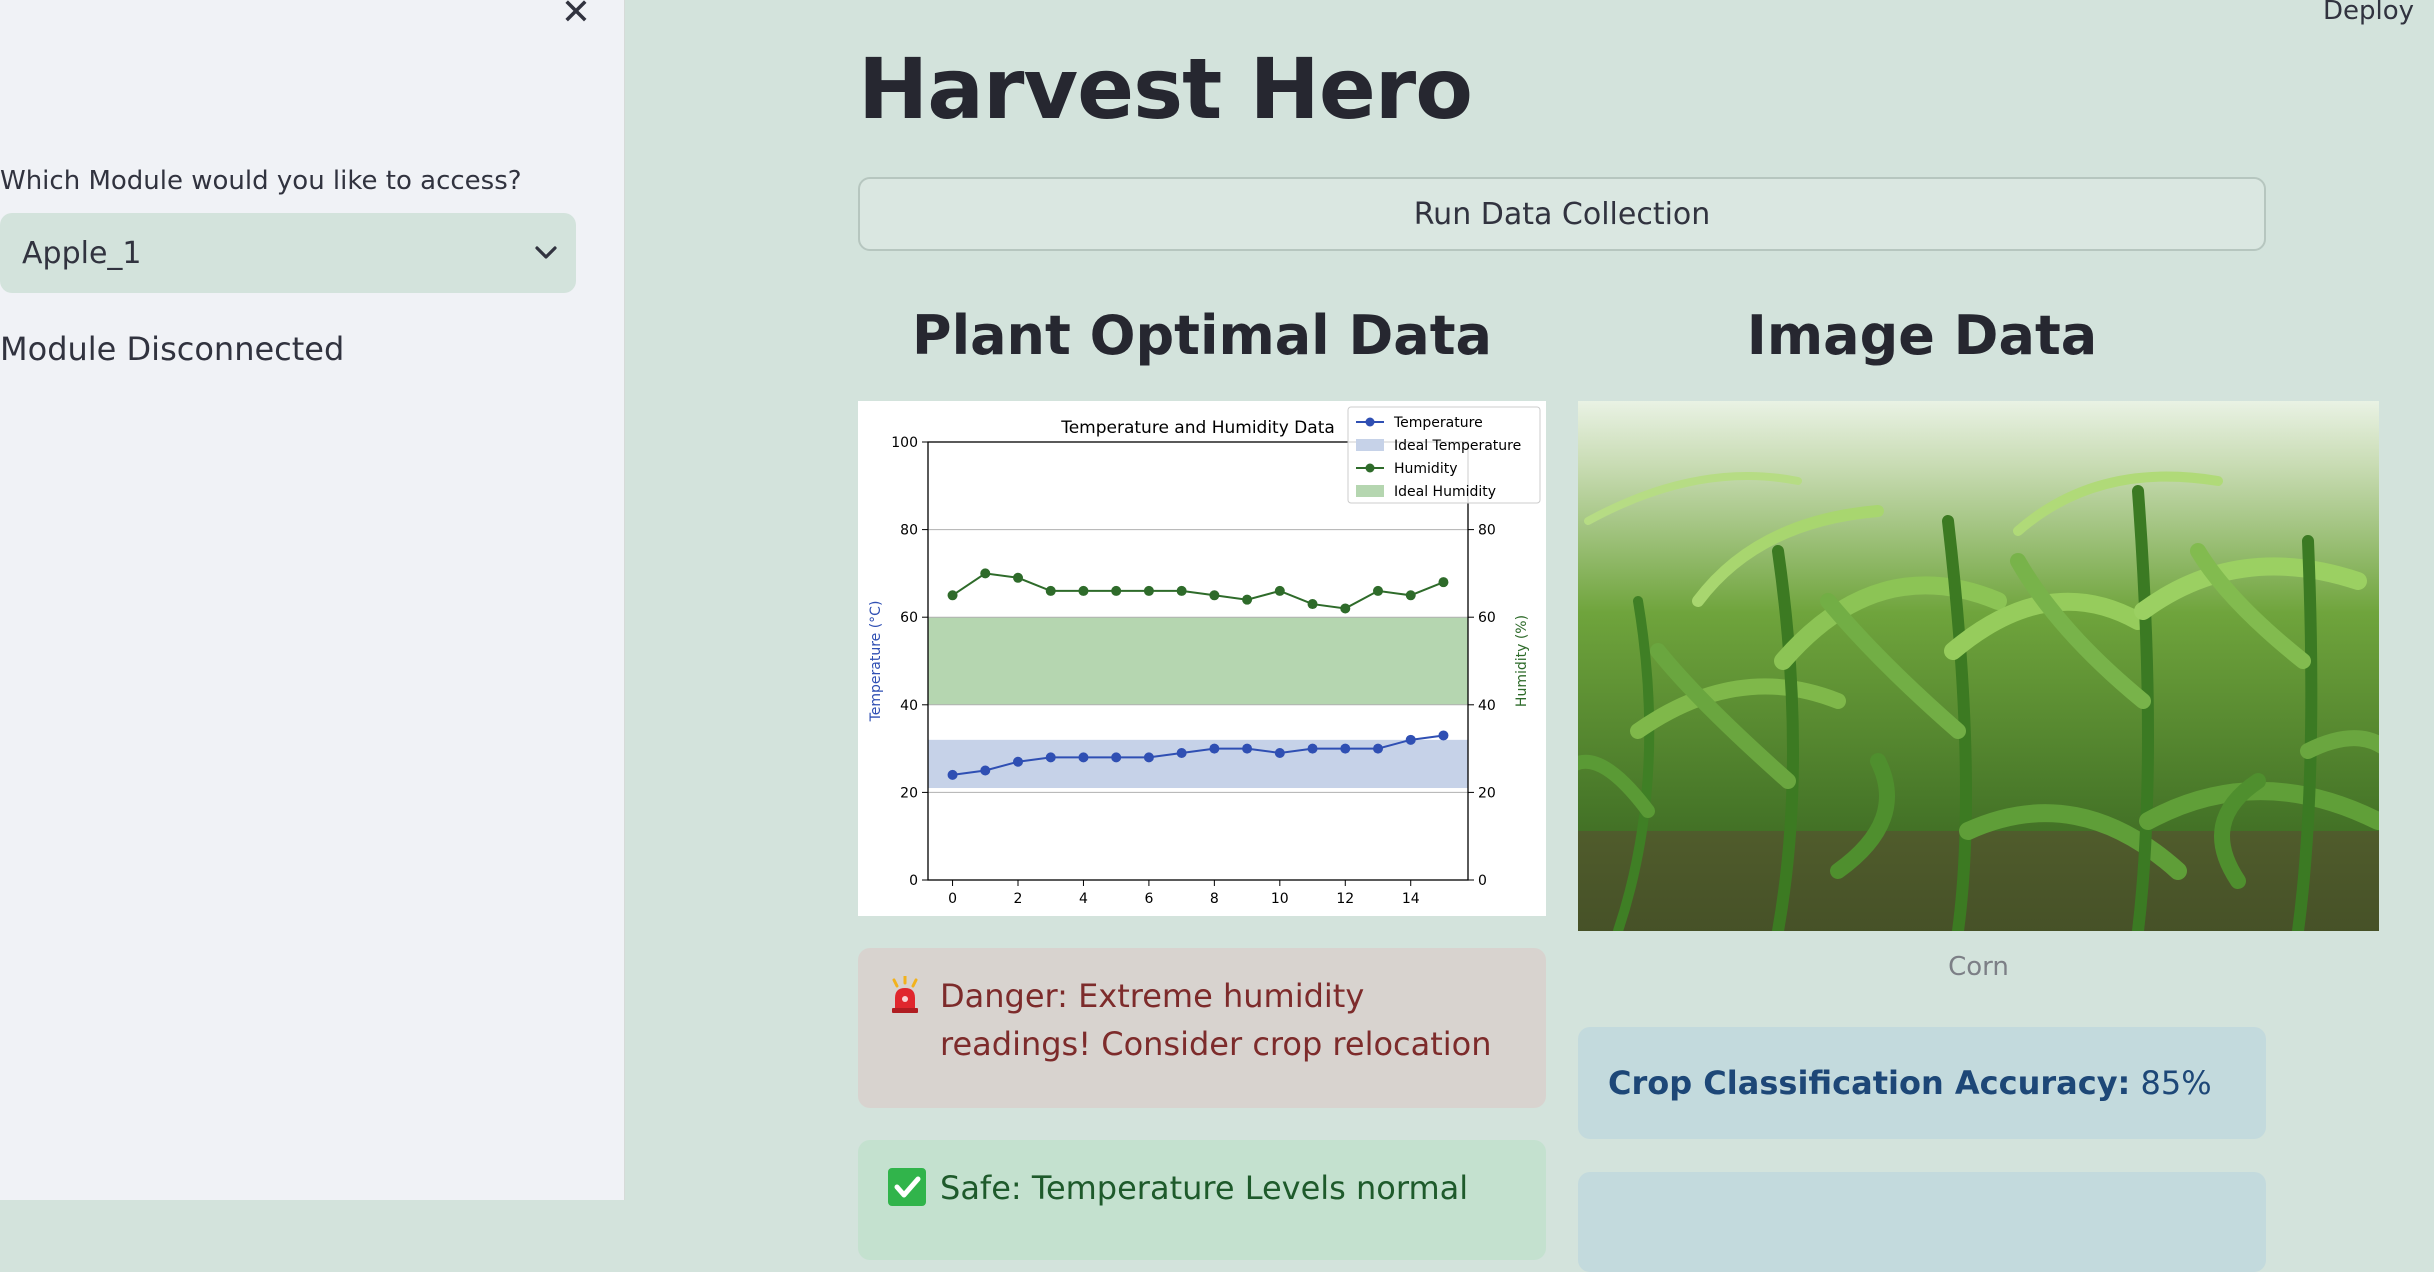  I want to click on y-tick-label-right: 80, so click(1487, 531).